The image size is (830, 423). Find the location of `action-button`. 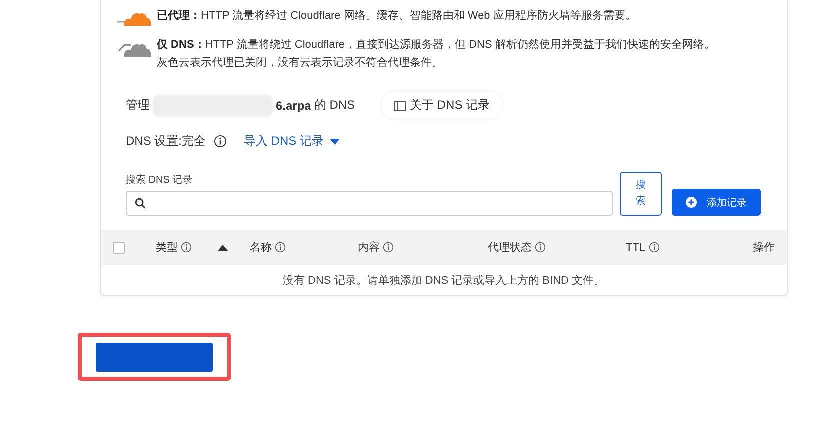

action-button is located at coordinates (154, 357).